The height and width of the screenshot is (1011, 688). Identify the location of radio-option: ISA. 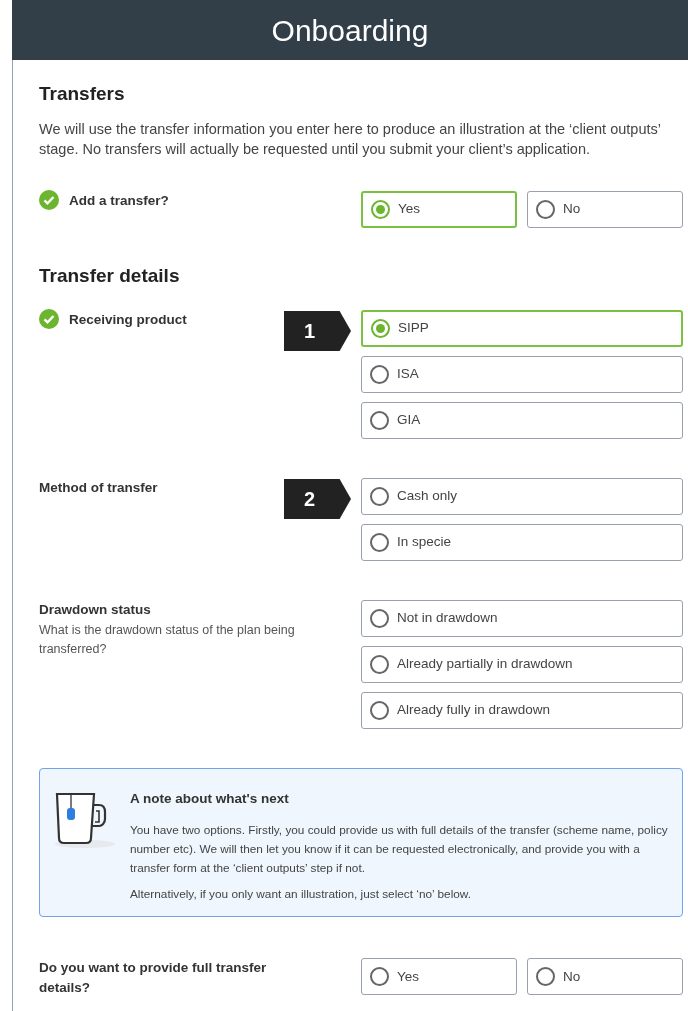
(522, 374).